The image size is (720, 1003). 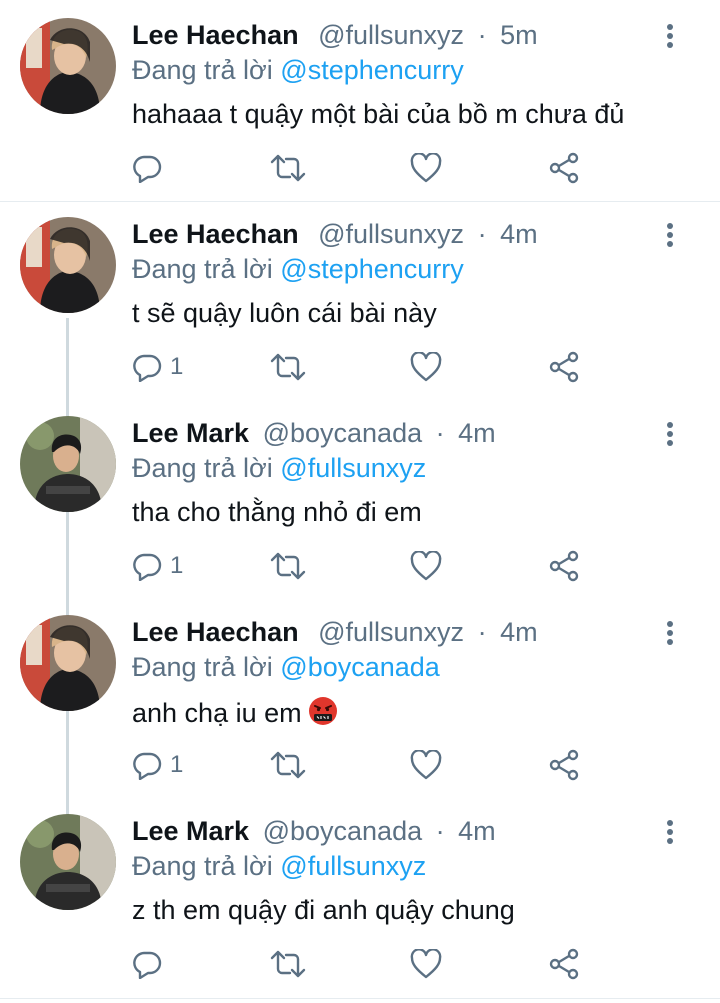 I want to click on tweet-header: Lee Haechan @fullsunxyz · 5m, so click(x=335, y=35).